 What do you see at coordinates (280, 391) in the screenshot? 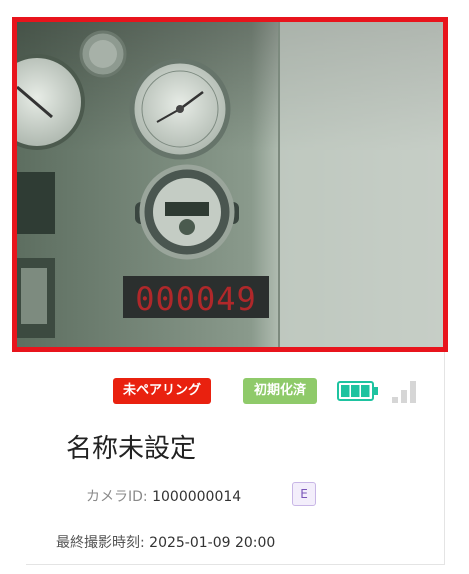
I see `initialized-badge: 初期化済` at bounding box center [280, 391].